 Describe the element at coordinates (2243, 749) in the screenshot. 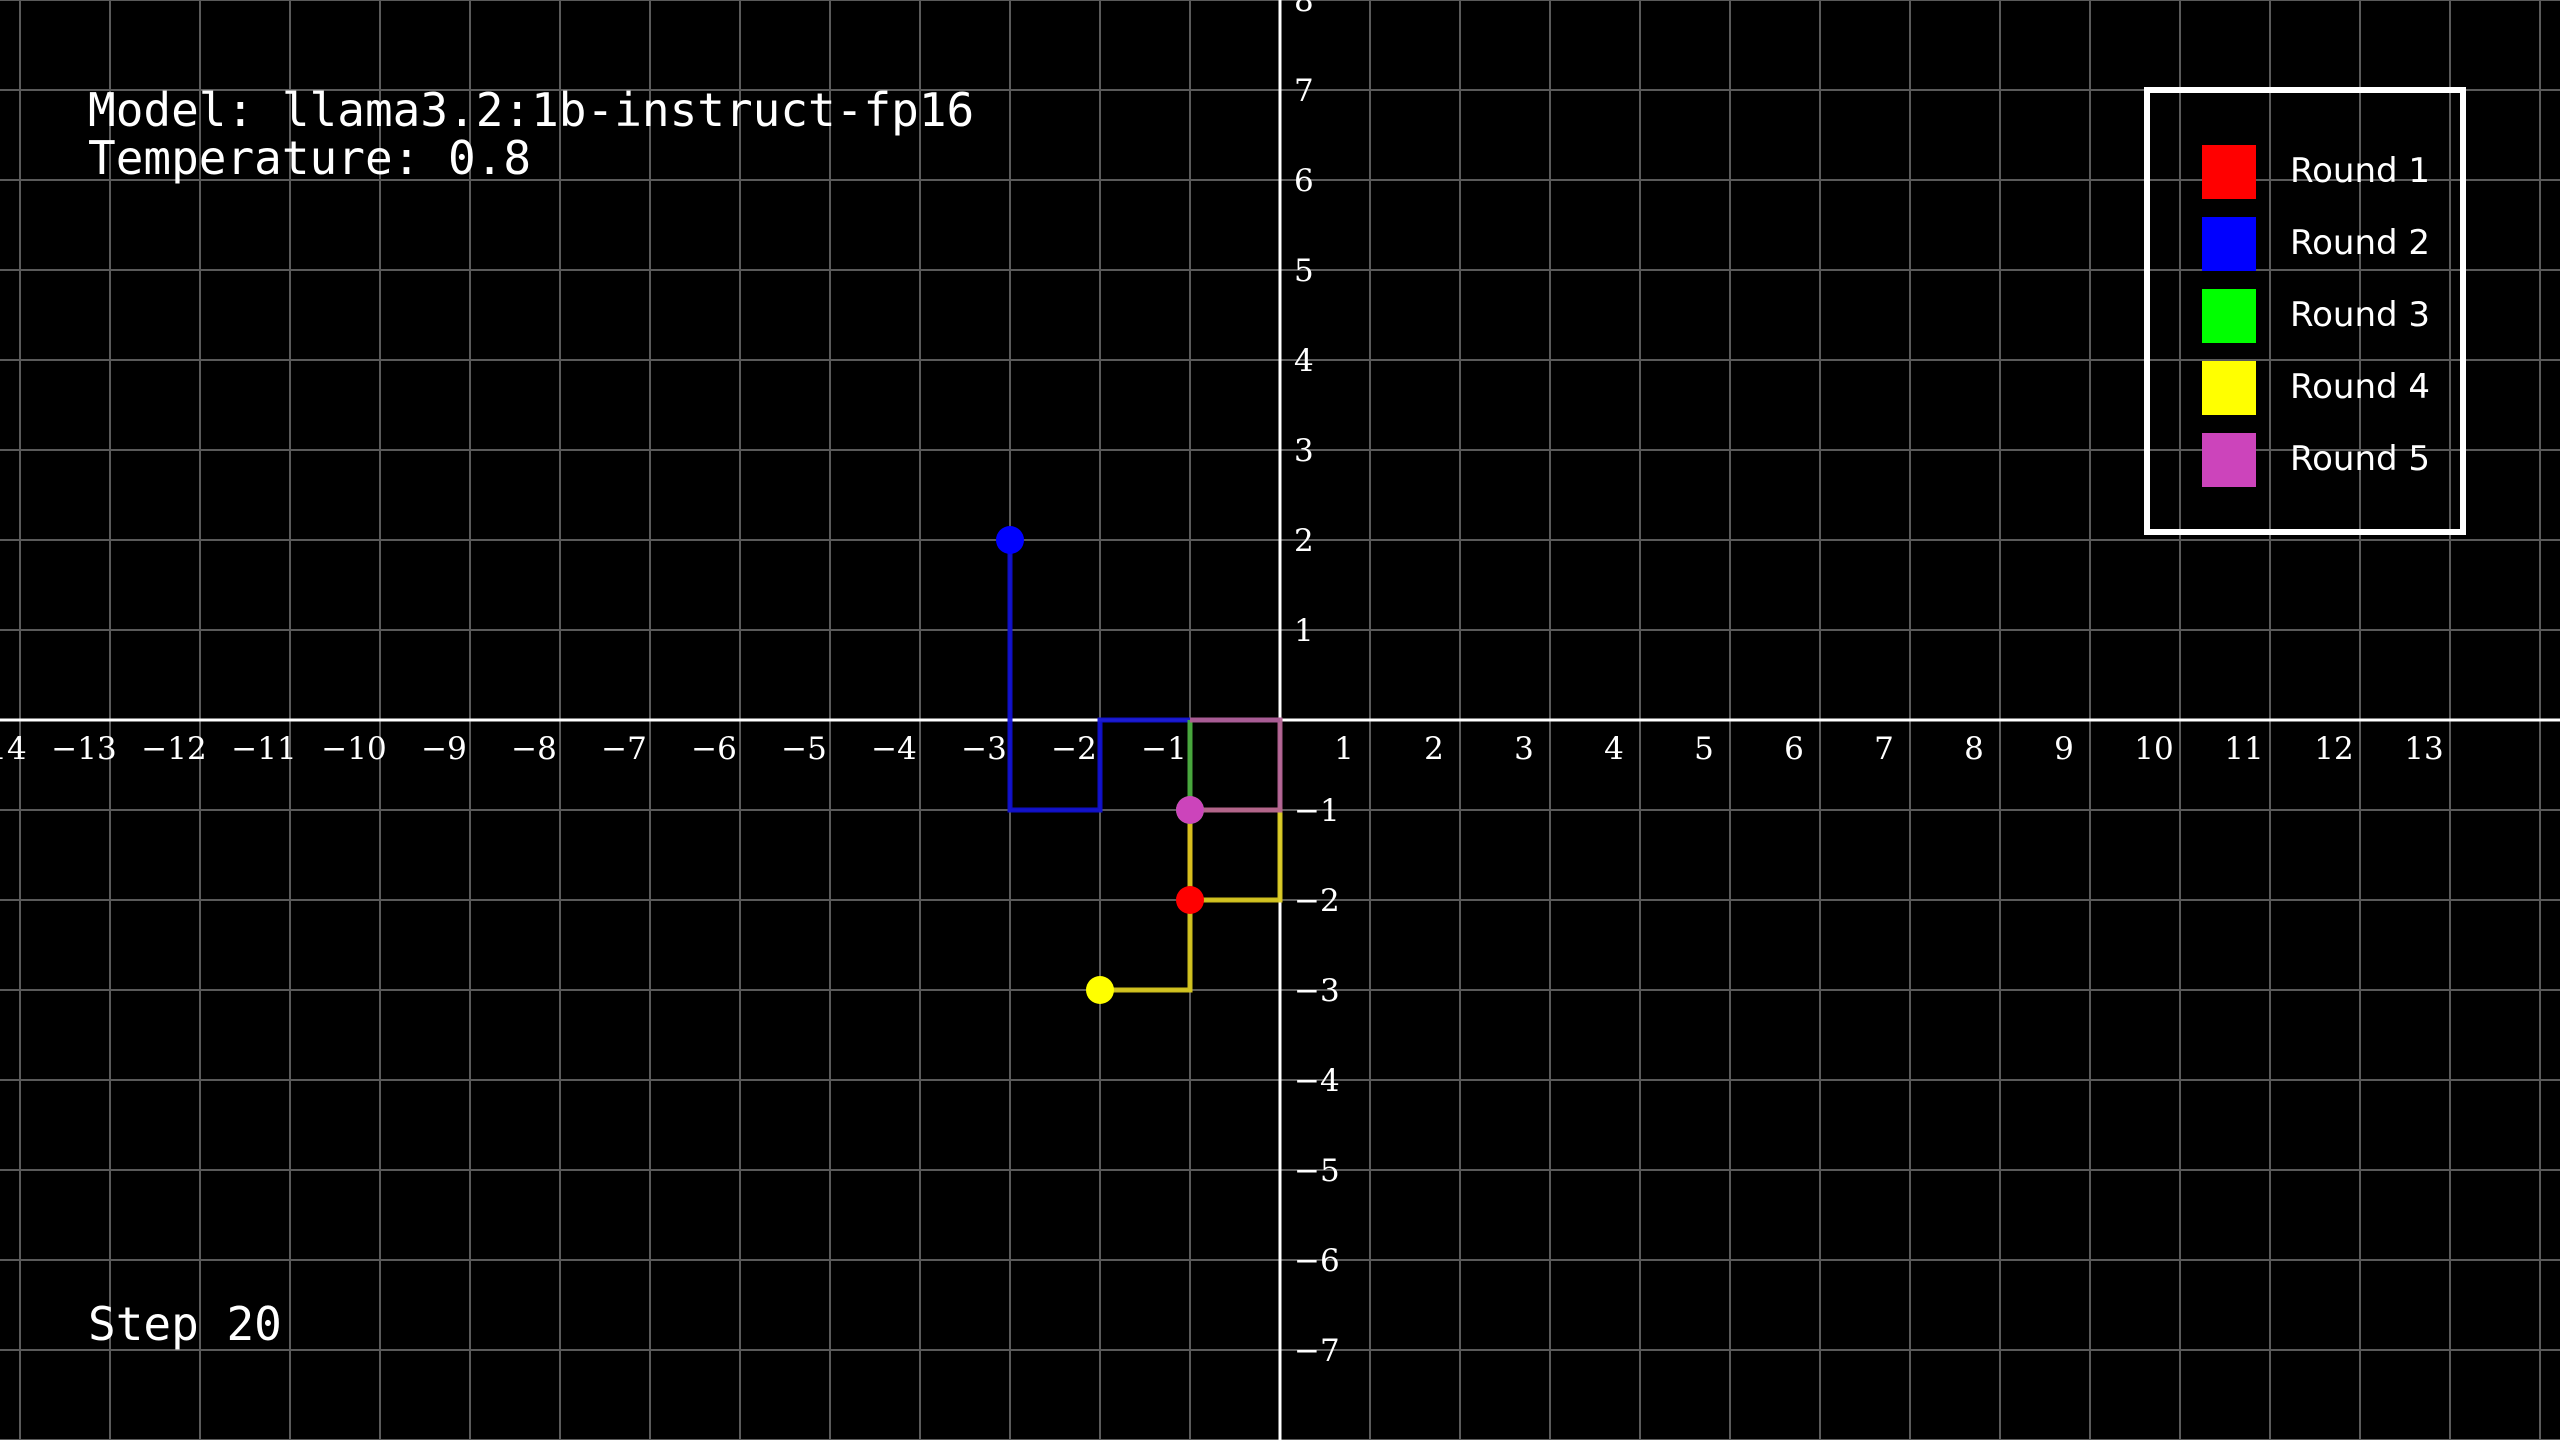

I see `x-tick-label: 11` at that location.